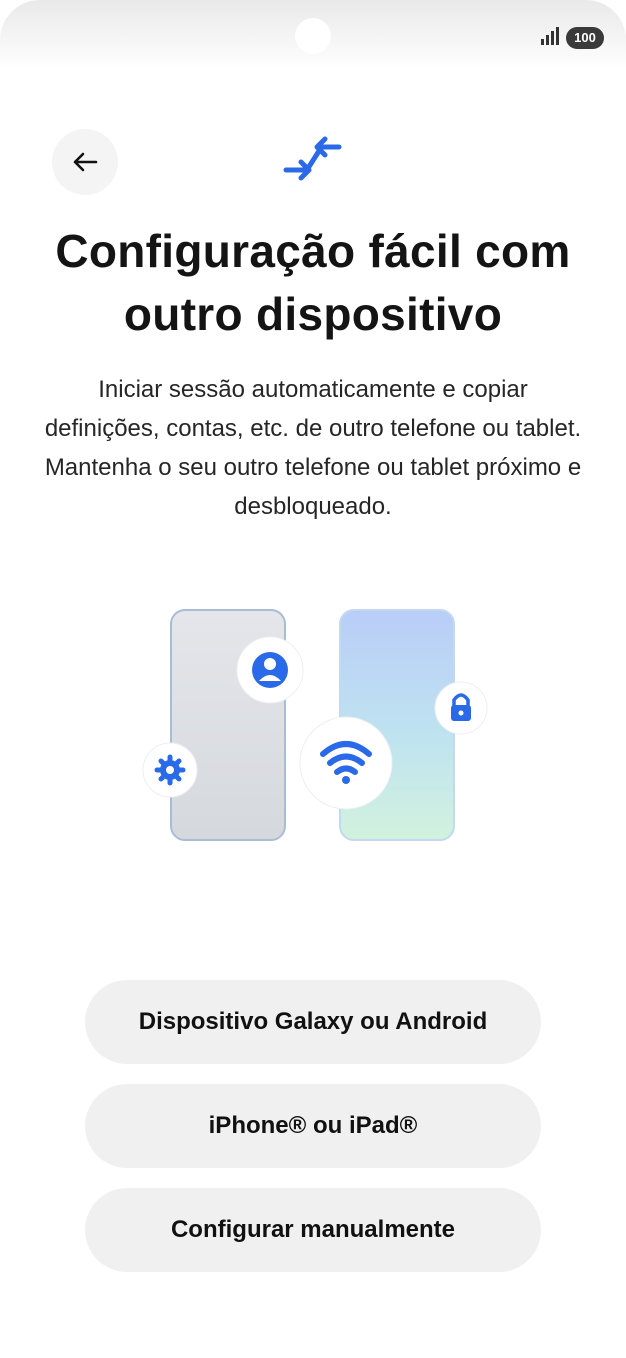 Image resolution: width=626 pixels, height=1358 pixels. Describe the element at coordinates (346, 763) in the screenshot. I see `wifi-icon` at that location.